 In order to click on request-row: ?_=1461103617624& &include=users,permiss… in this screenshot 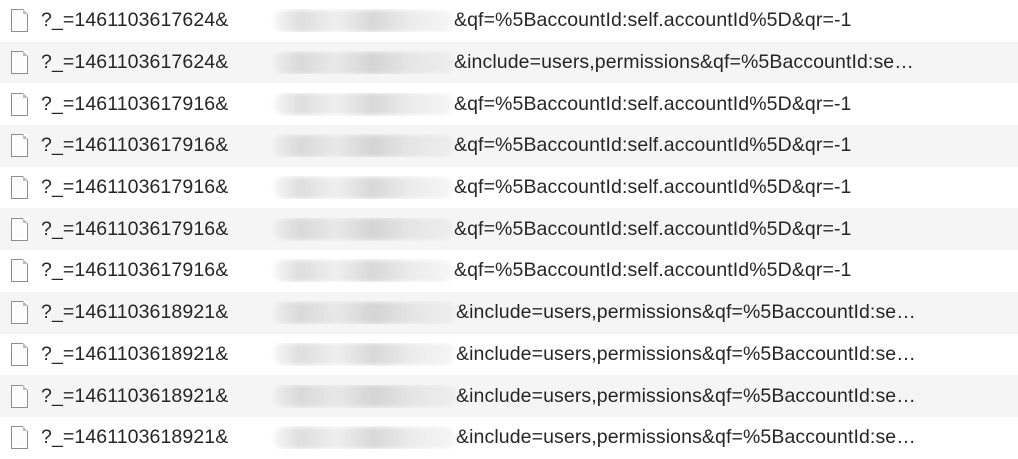, I will do `click(509, 62)`.